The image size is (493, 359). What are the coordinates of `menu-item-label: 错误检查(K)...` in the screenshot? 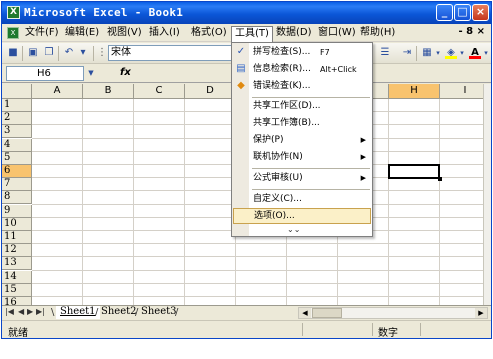 It's located at (282, 86).